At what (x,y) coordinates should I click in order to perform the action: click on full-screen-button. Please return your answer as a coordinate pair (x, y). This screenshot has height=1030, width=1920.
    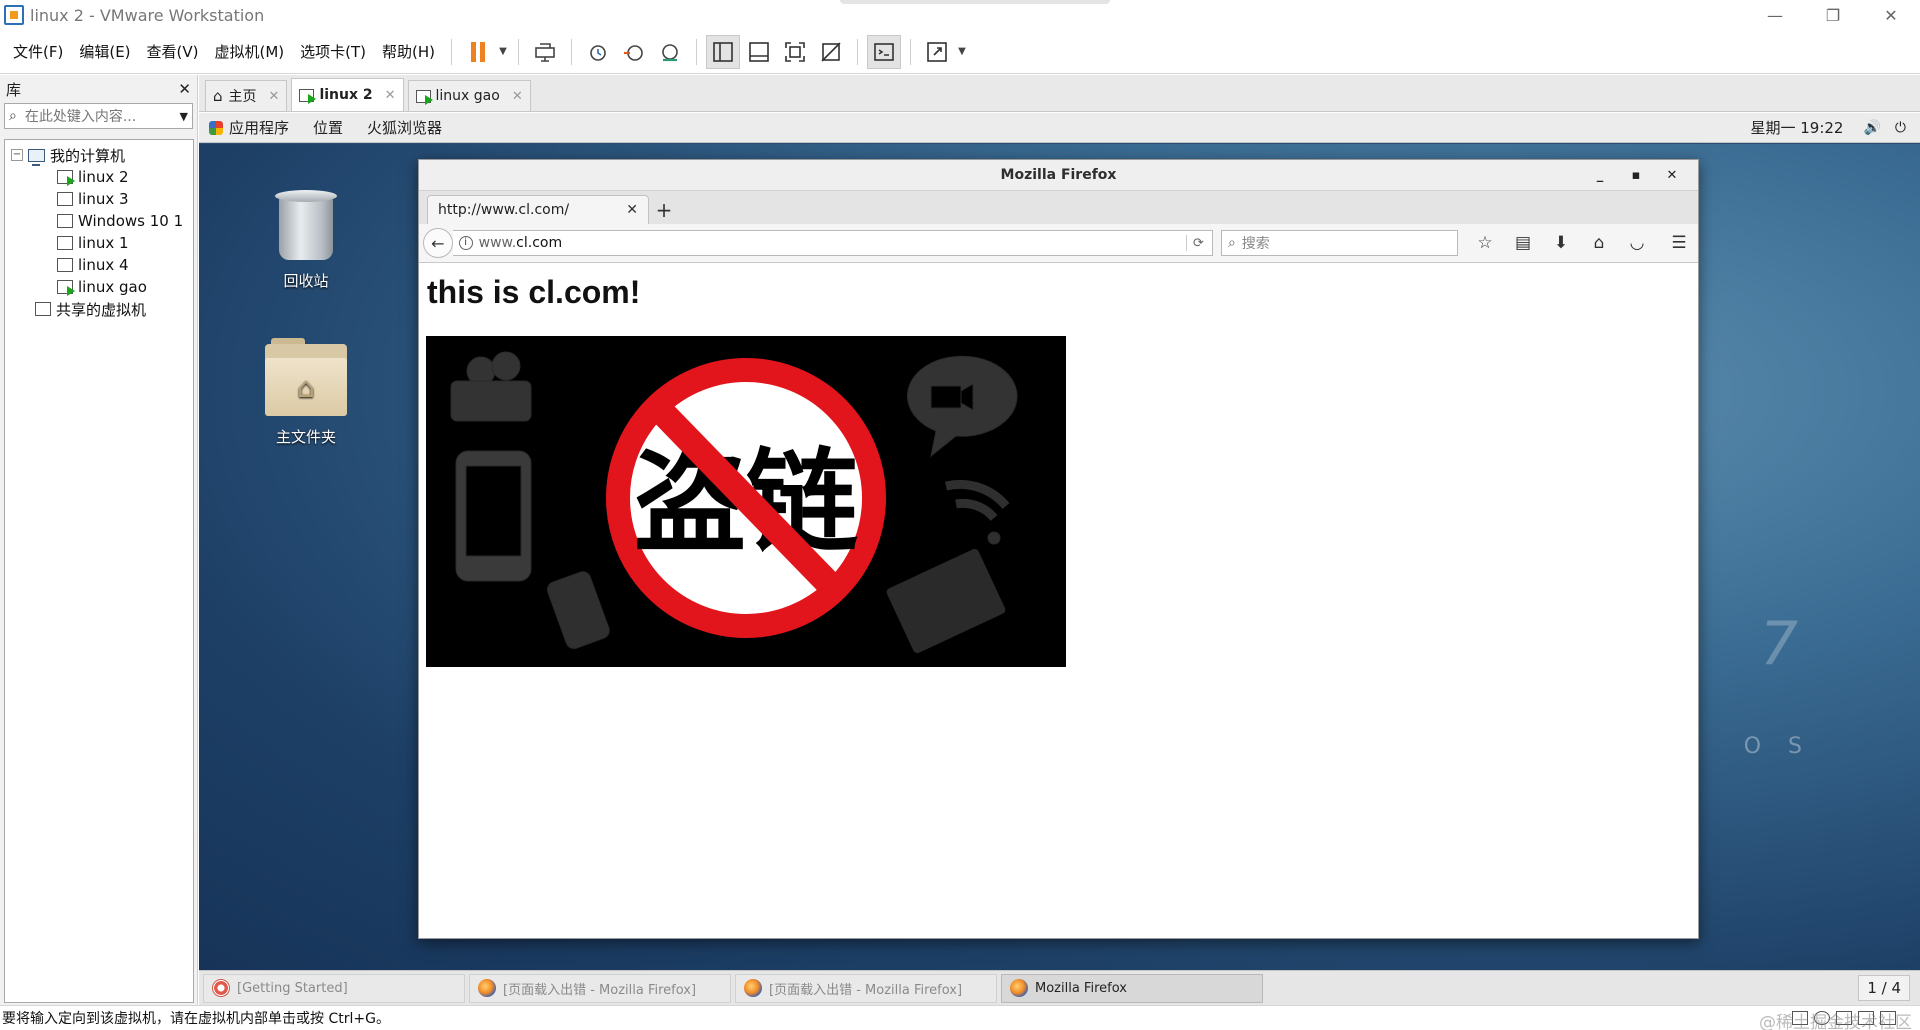
    Looking at the image, I should click on (795, 52).